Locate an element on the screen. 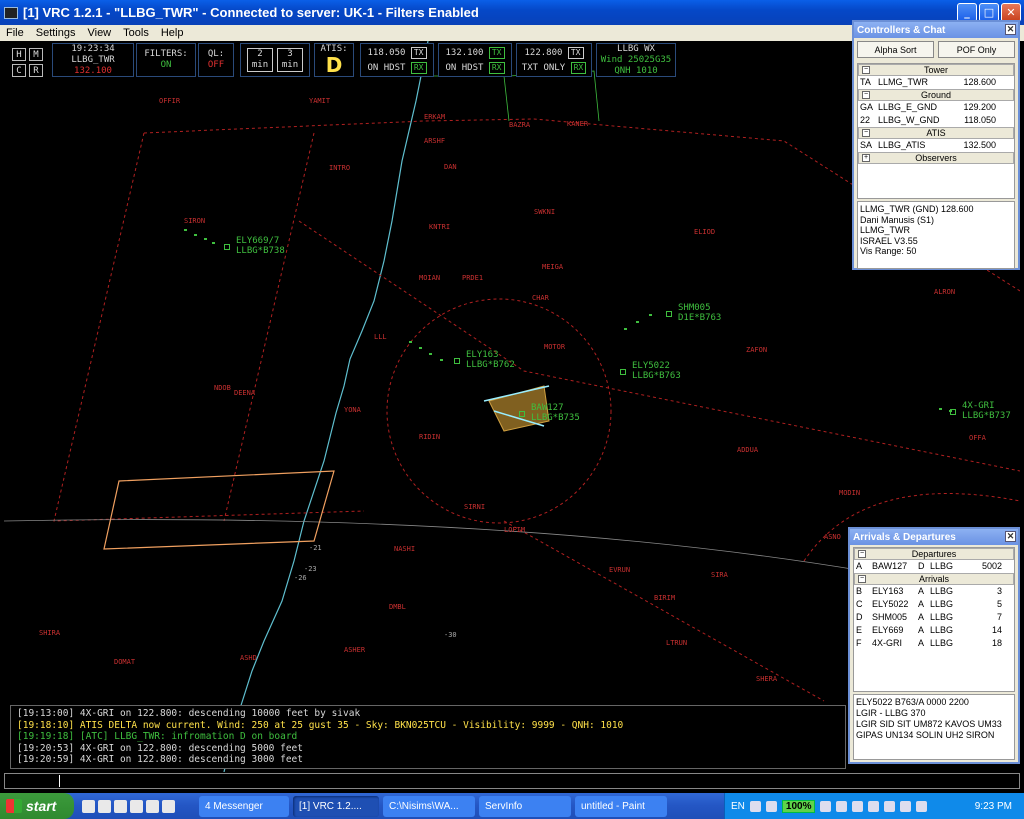 The width and height of the screenshot is (1024, 819). controller-group-header: − ATIS is located at coordinates (936, 133).